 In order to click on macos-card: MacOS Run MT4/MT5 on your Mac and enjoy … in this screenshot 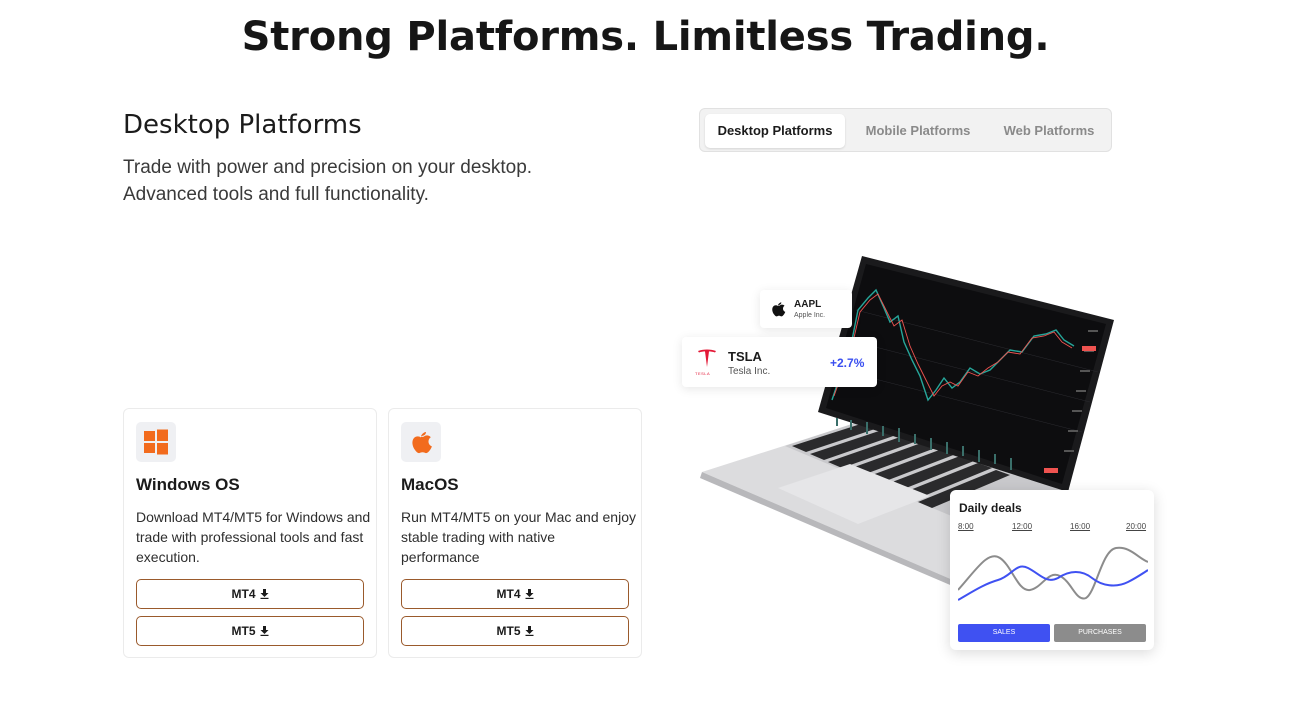, I will do `click(515, 533)`.